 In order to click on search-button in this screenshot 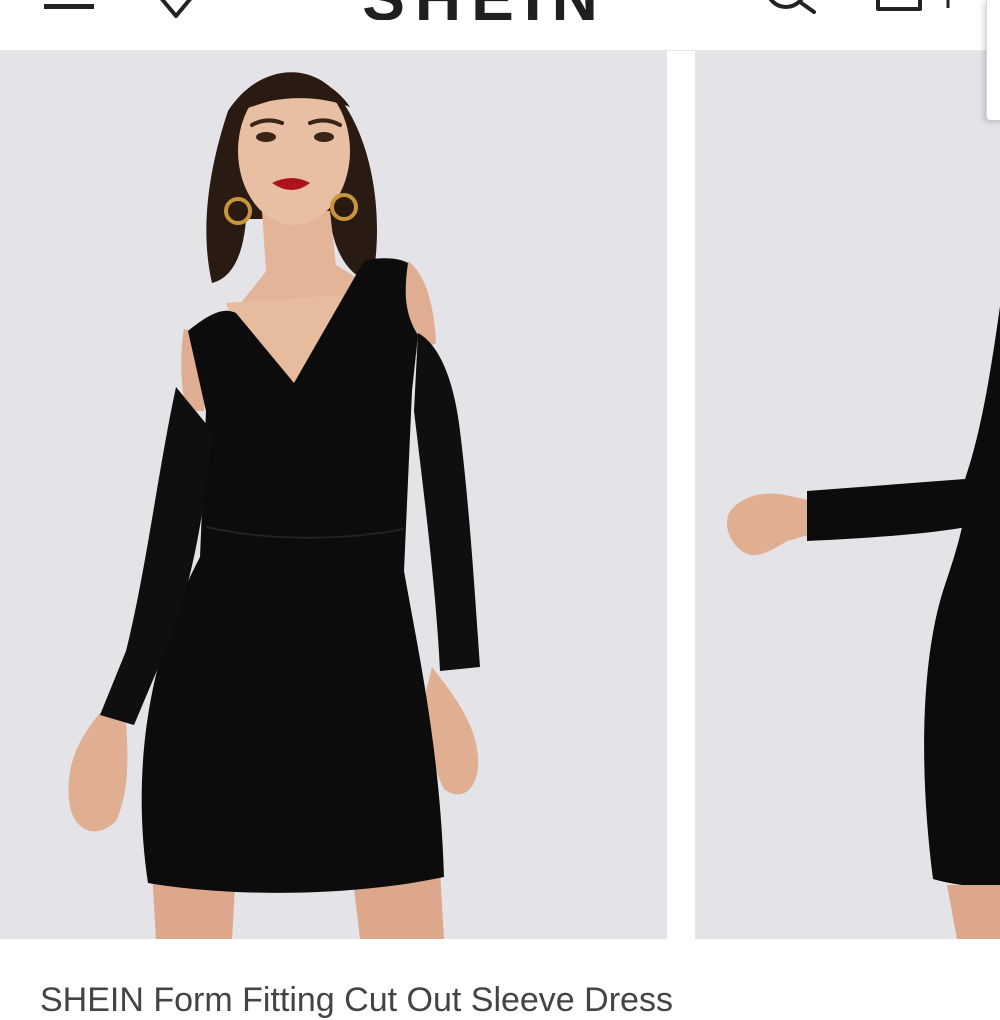, I will do `click(788, 8)`.